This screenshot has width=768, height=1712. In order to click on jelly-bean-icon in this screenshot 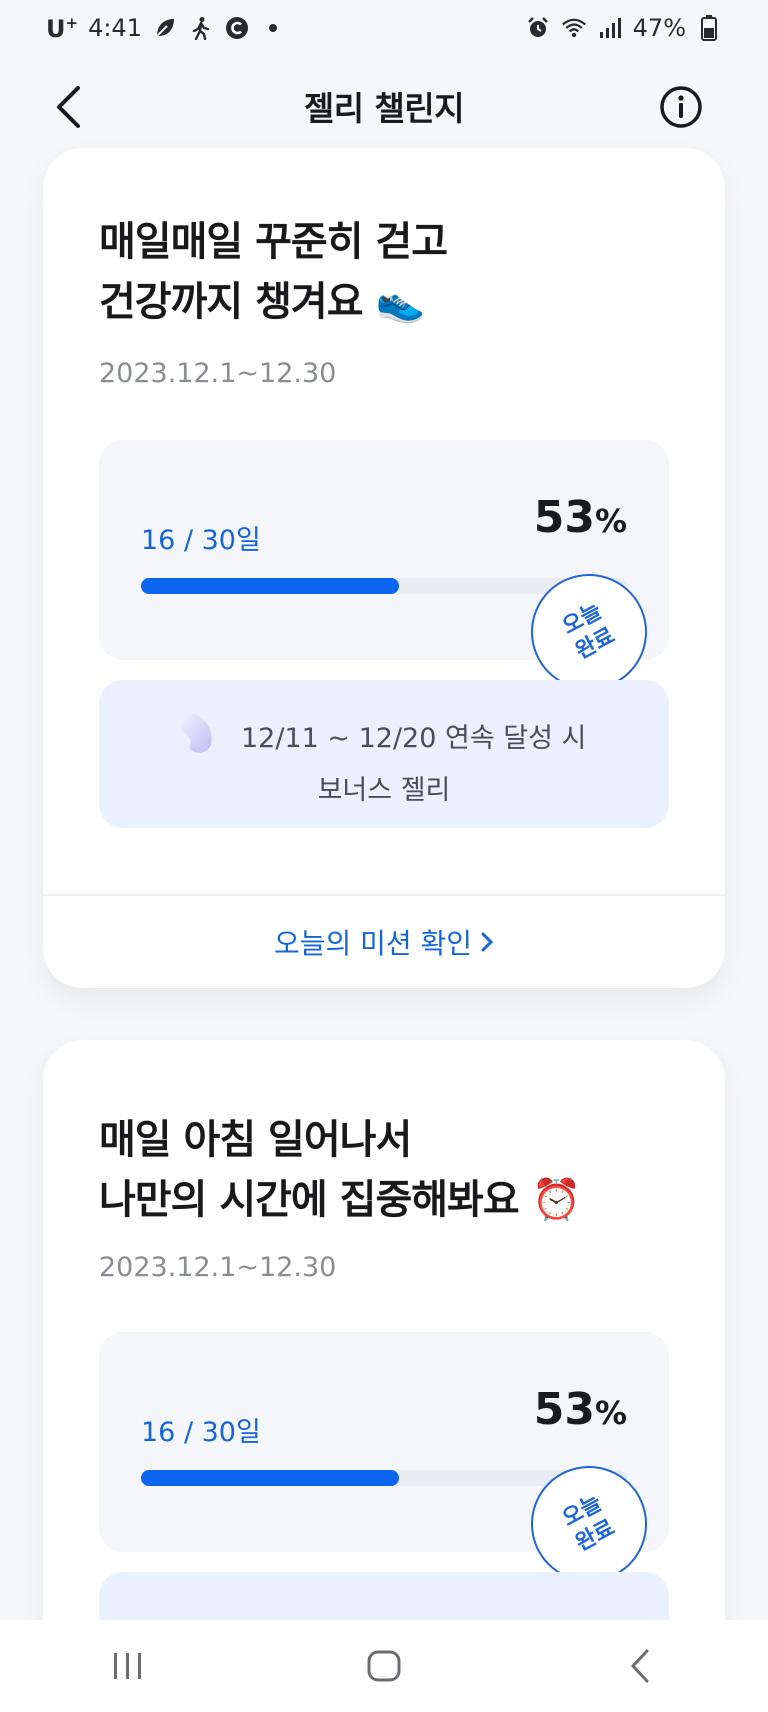, I will do `click(195, 733)`.